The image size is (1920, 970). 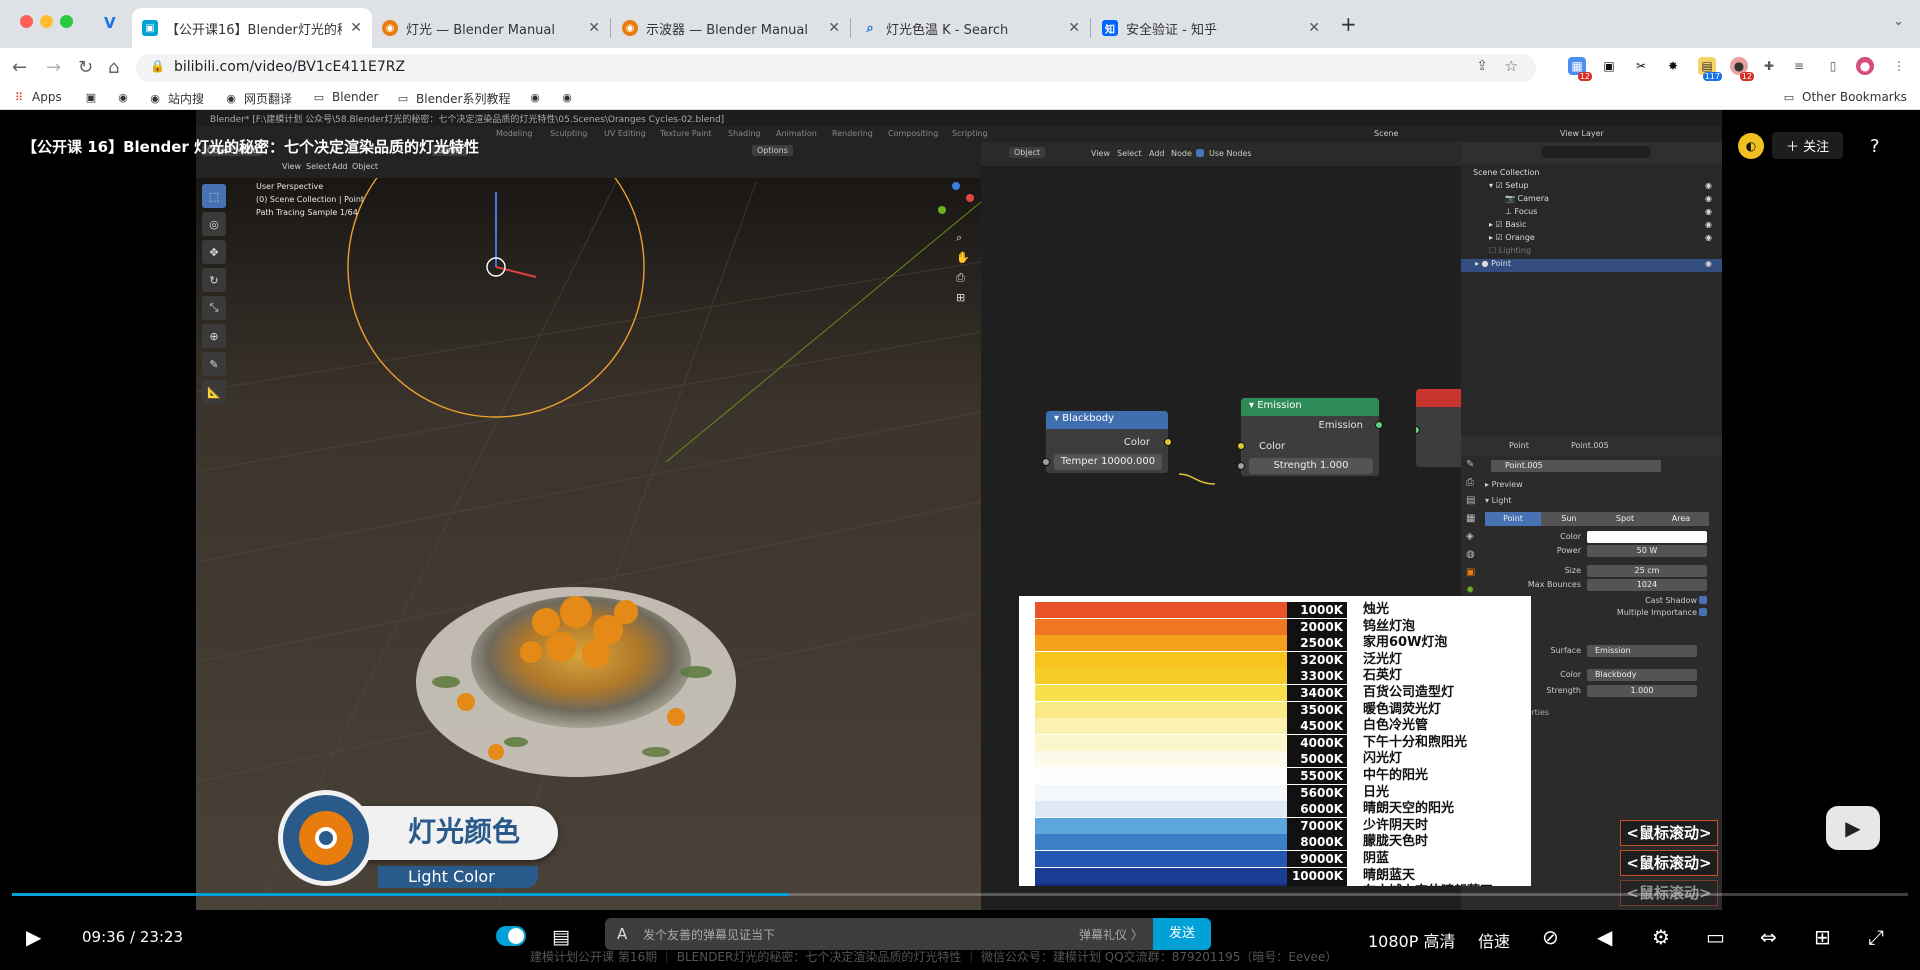 I want to click on cookie-icon: ● 12, so click(x=1742, y=69).